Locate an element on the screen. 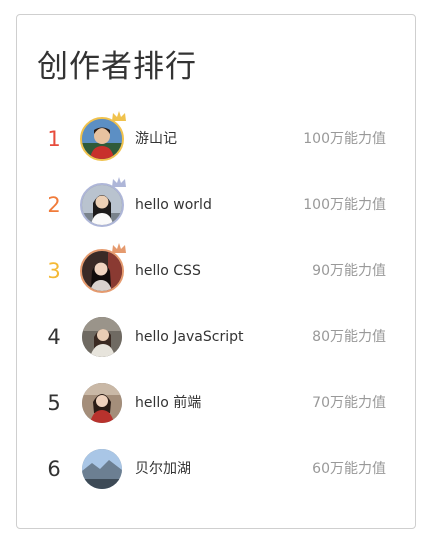 The image size is (435, 545). rank-number: 4 is located at coordinates (54, 337).